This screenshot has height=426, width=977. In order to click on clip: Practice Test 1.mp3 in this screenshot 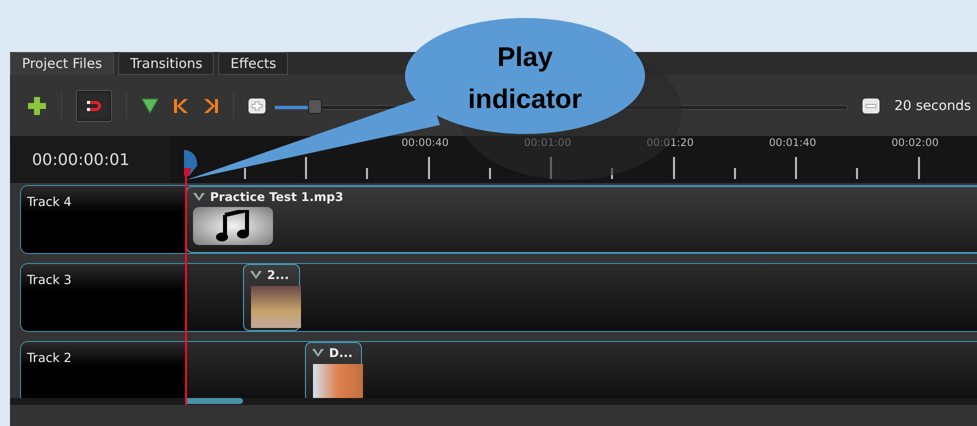, I will do `click(581, 219)`.